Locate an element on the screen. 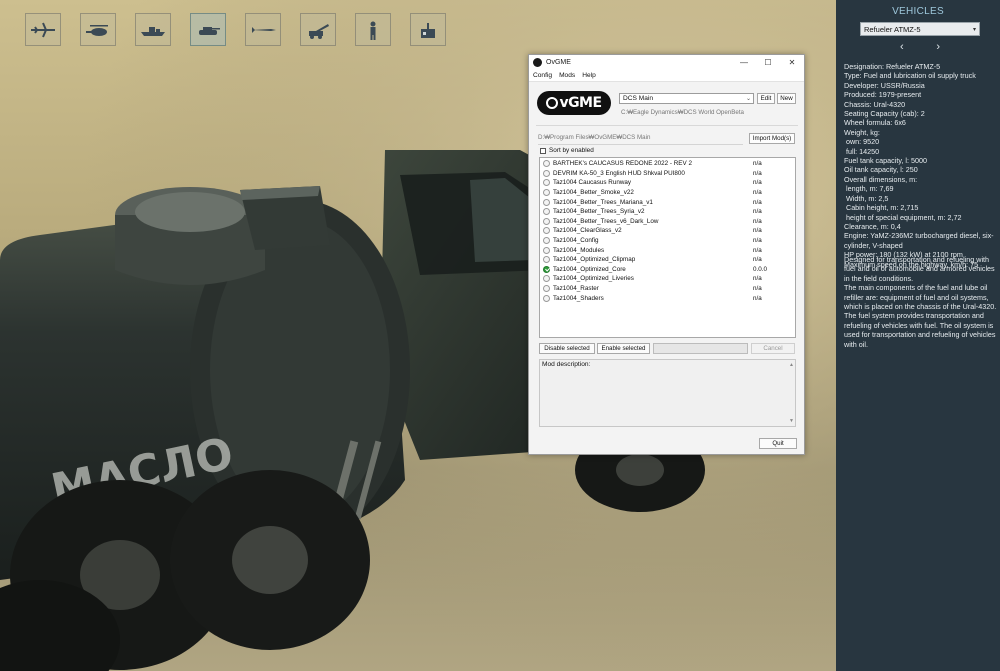 Image resolution: width=1000 pixels, height=671 pixels. category-button-fighter-jet is located at coordinates (43, 29).